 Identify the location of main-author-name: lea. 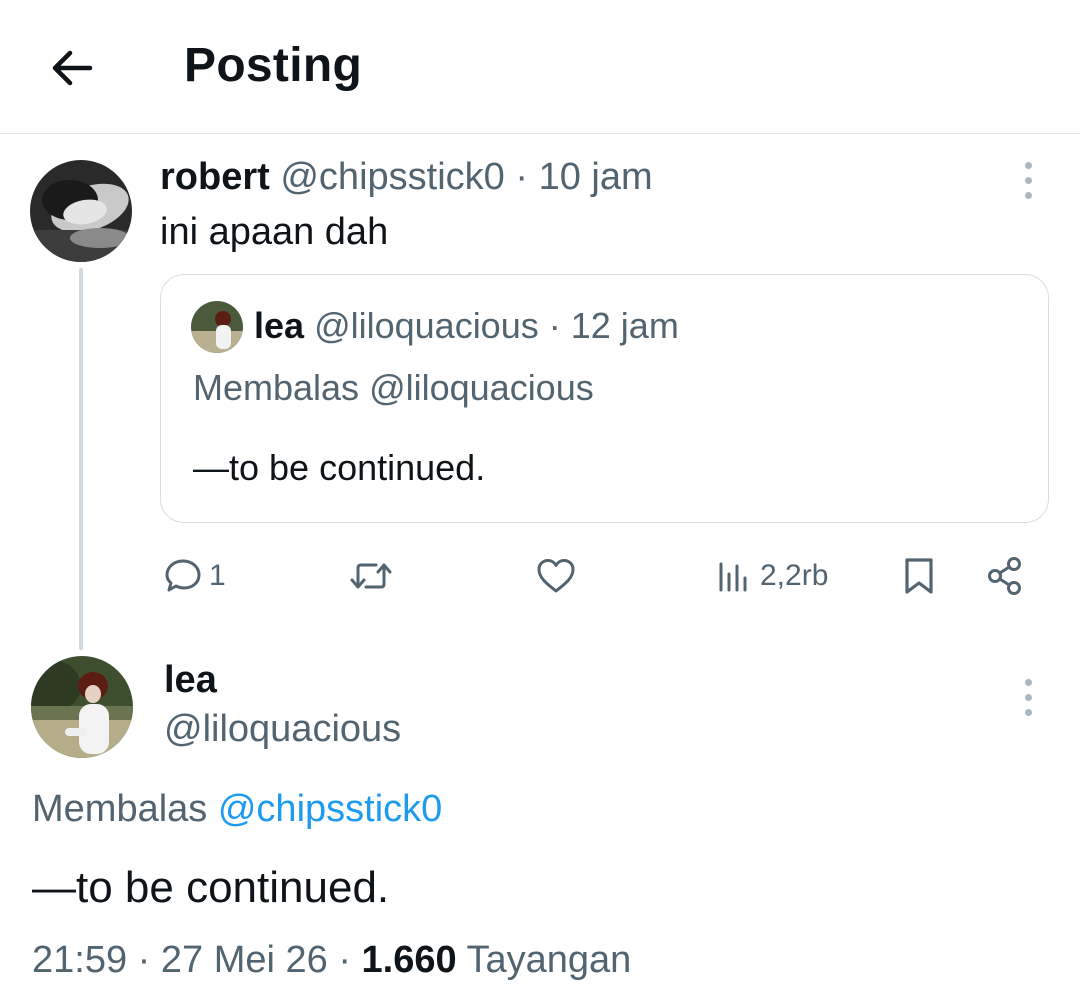
(190, 680).